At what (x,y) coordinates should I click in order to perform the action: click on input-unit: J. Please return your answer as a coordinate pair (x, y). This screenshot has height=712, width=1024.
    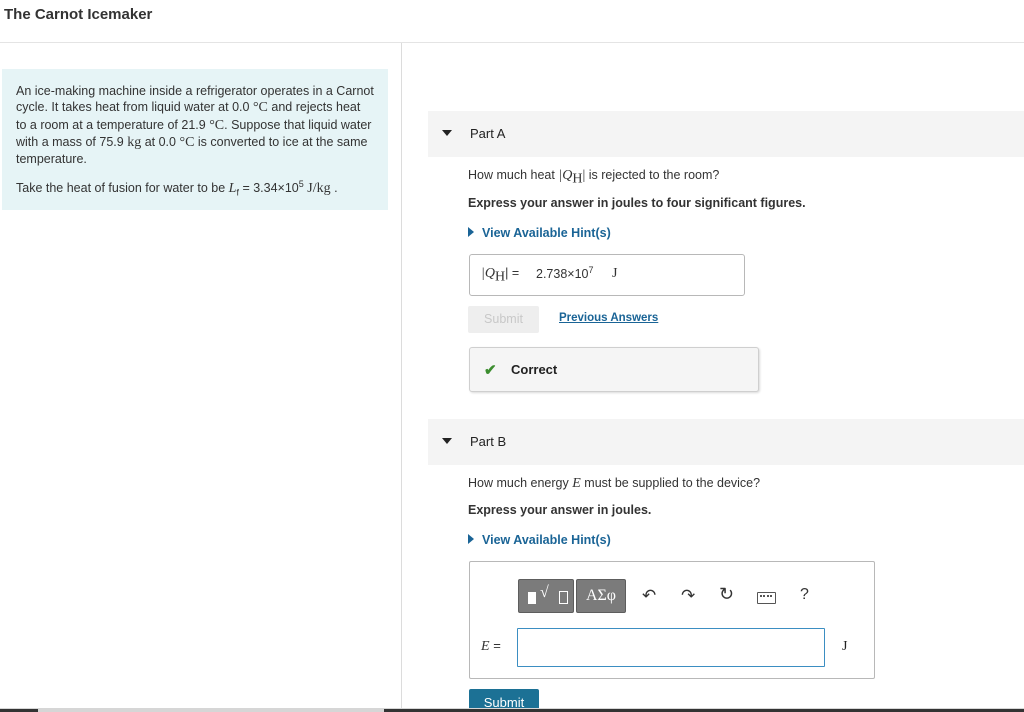
    Looking at the image, I should click on (845, 646).